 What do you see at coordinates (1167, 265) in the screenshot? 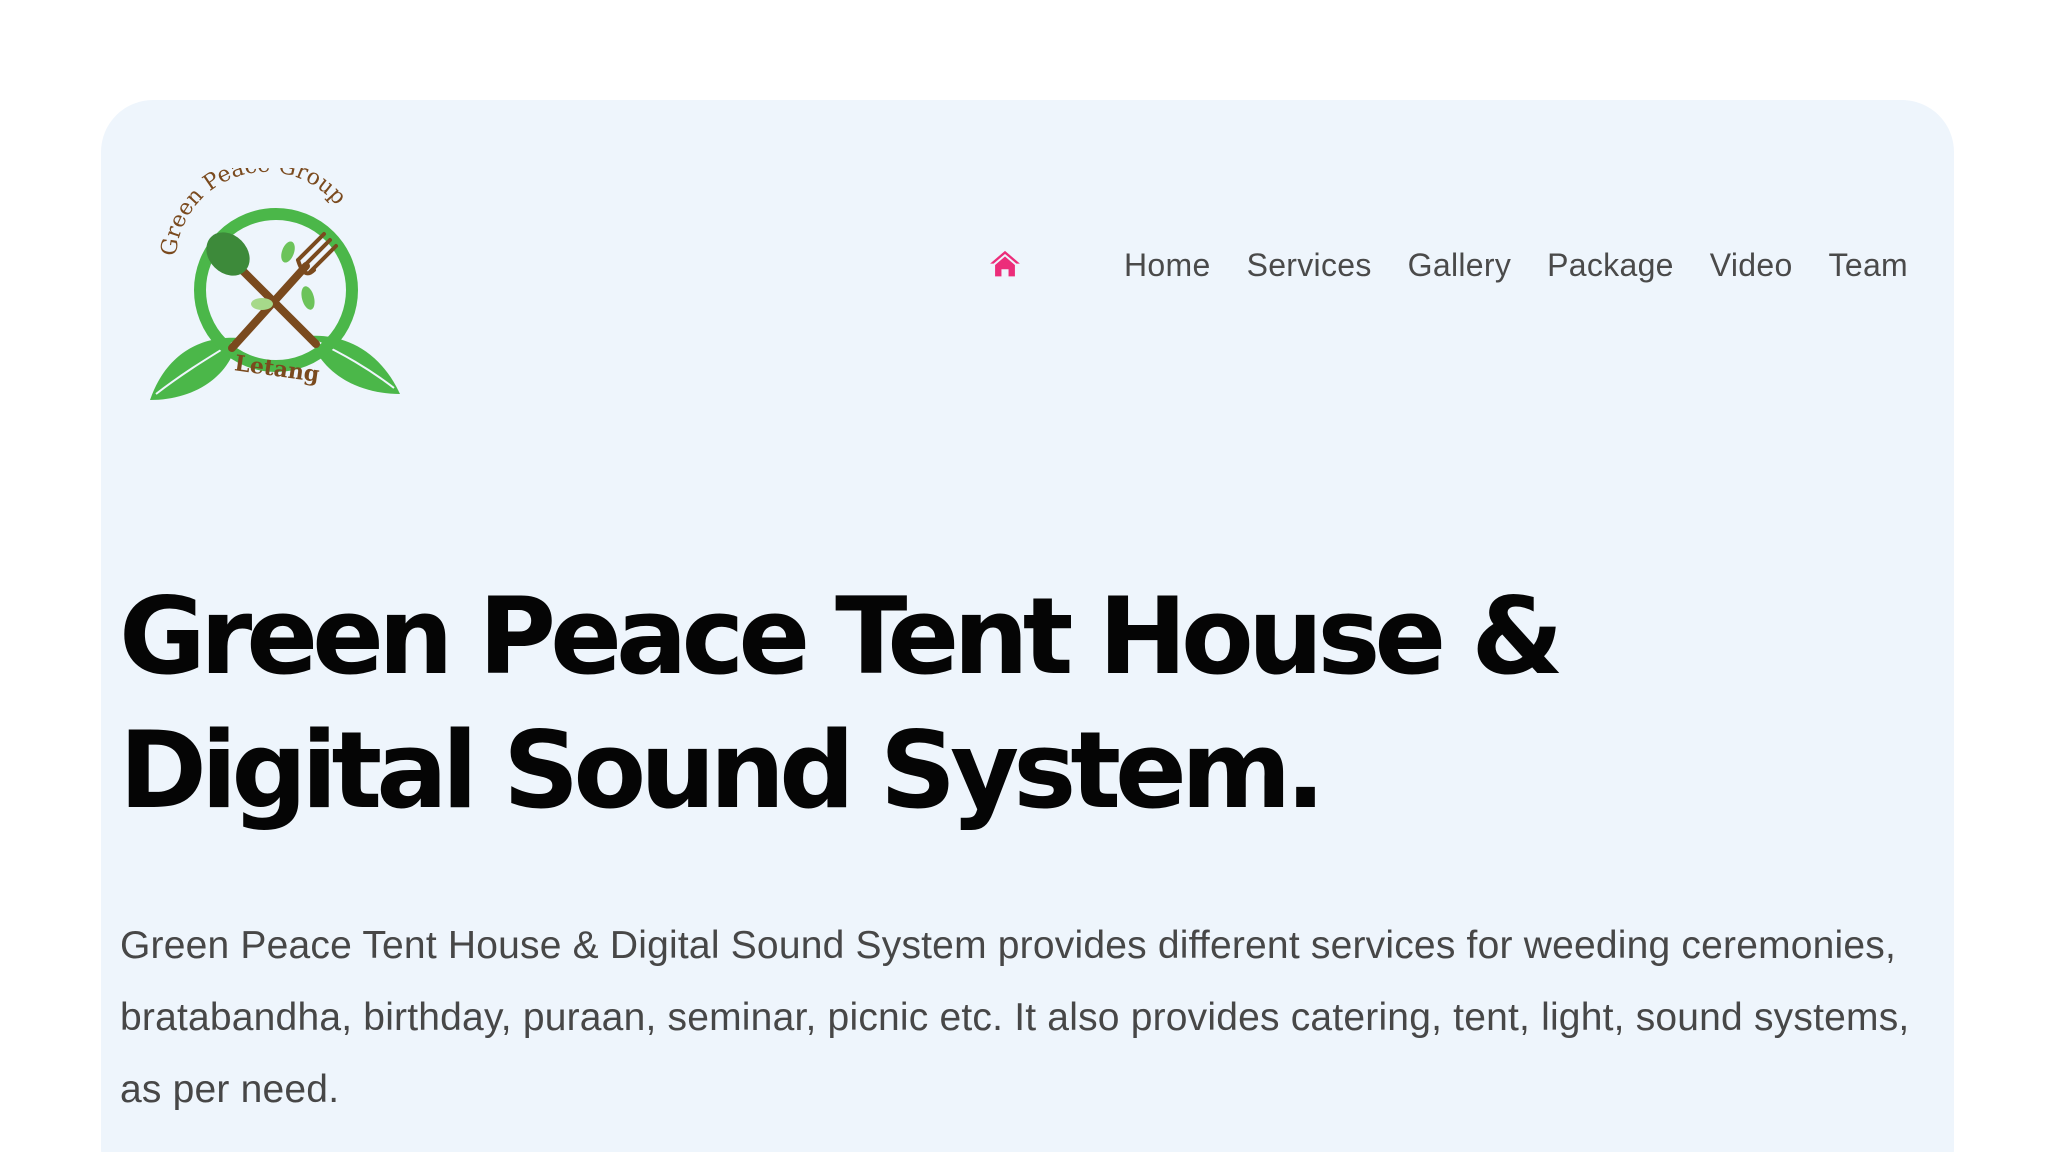
I see `nav-link-home: Home` at bounding box center [1167, 265].